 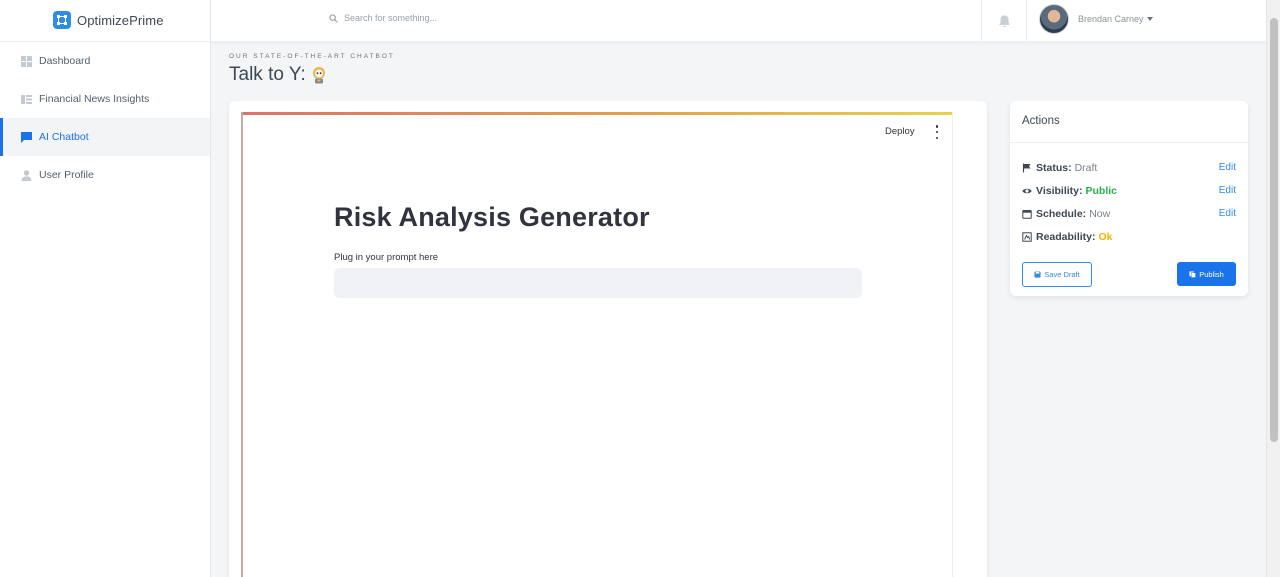 I want to click on publish-label: Publish, so click(x=1211, y=274).